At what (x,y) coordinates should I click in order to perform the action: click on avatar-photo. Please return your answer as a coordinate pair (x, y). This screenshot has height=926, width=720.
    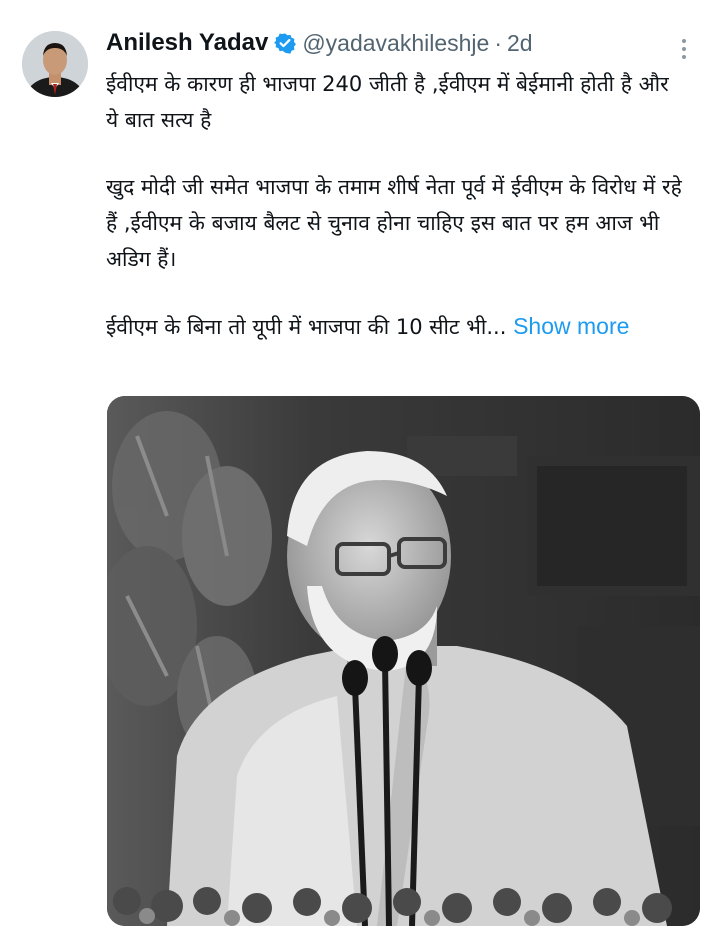
    Looking at the image, I should click on (55, 64).